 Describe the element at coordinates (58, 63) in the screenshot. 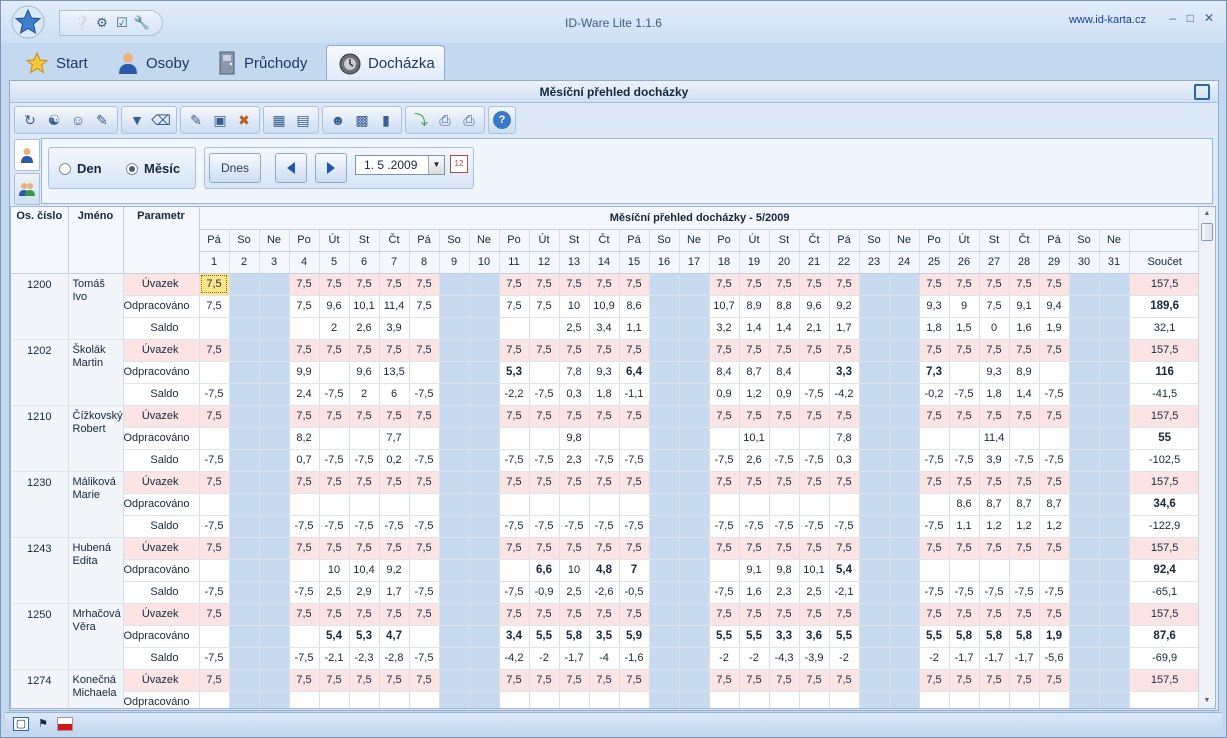

I see `tab-start: Start` at that location.